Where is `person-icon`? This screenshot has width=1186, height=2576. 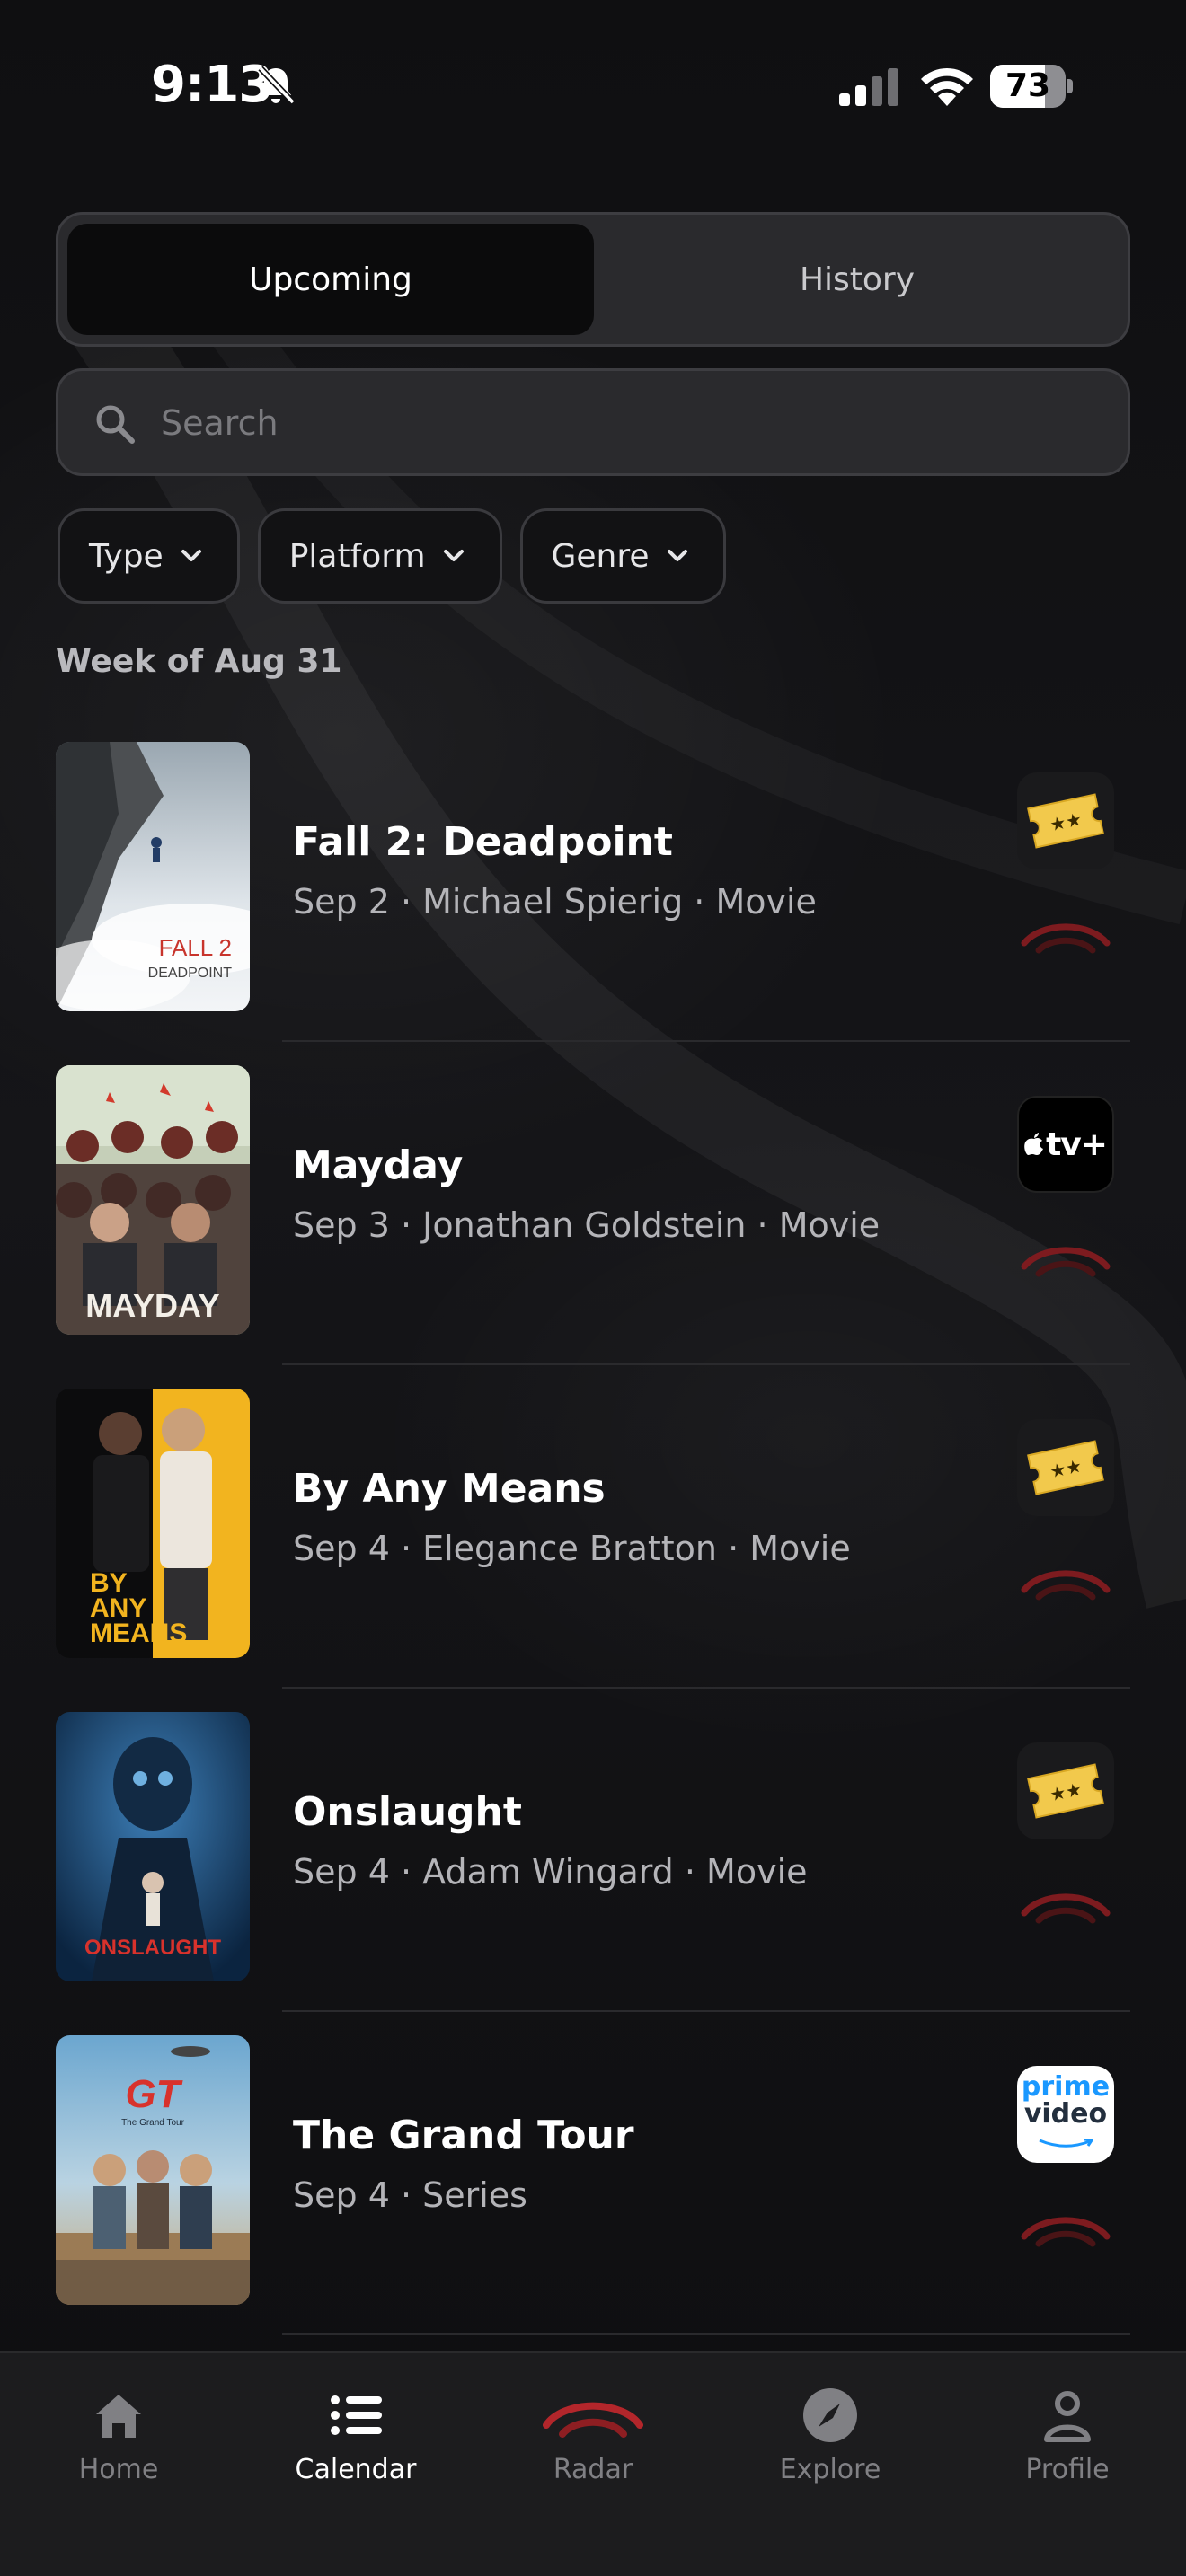 person-icon is located at coordinates (1067, 2416).